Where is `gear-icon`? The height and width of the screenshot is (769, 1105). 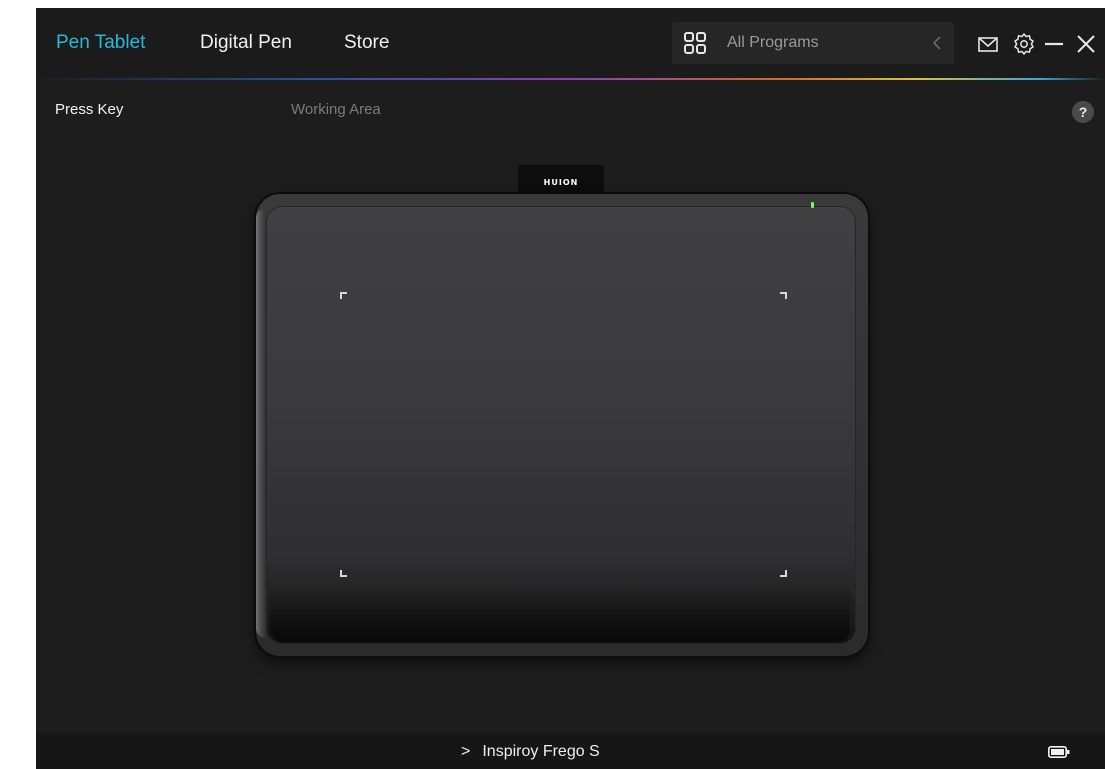
gear-icon is located at coordinates (1024, 44).